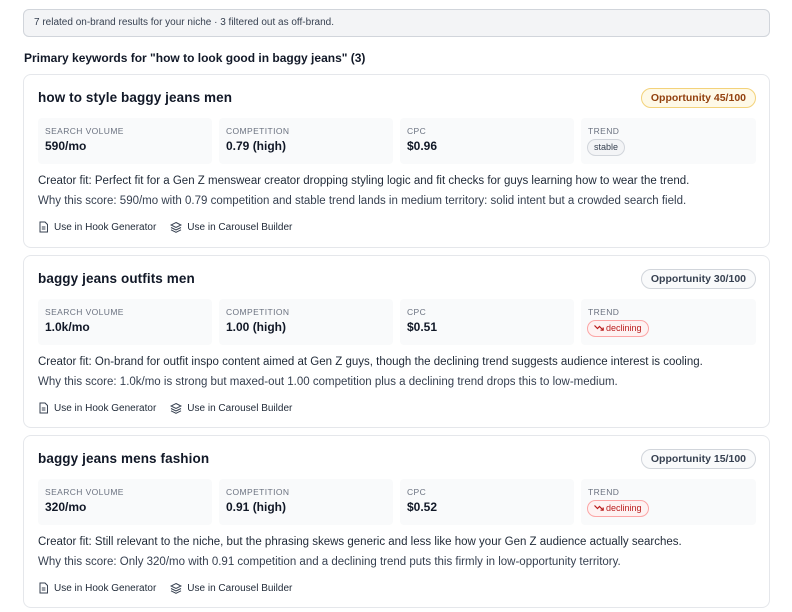 This screenshot has width=792, height=612. Describe the element at coordinates (135, 97) in the screenshot. I see `keyword-title: how to style baggy jeans men` at that location.